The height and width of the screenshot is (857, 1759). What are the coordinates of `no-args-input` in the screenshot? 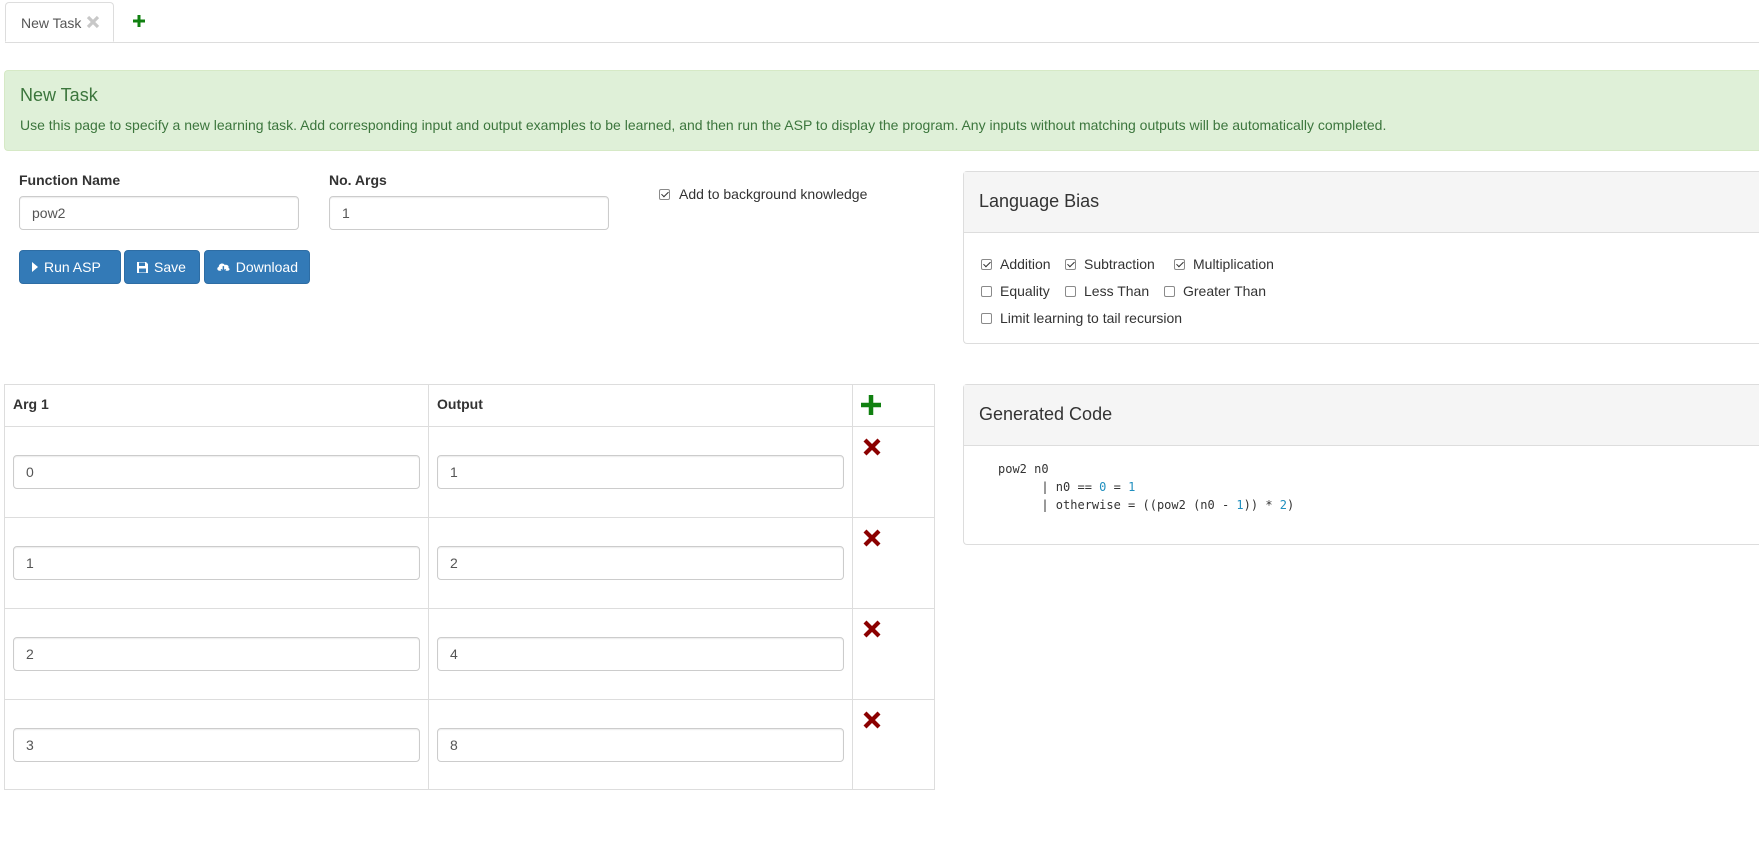 It's located at (469, 213).